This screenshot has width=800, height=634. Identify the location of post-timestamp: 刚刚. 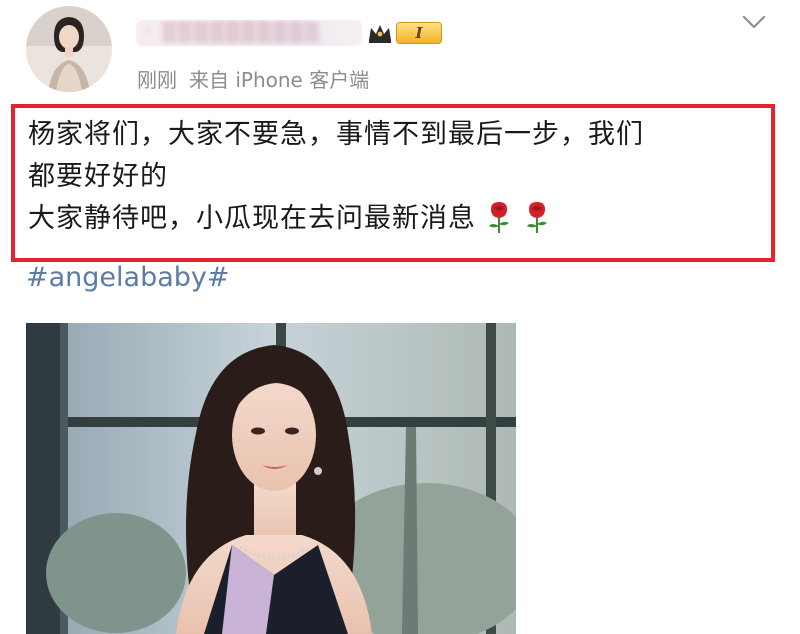
(157, 80).